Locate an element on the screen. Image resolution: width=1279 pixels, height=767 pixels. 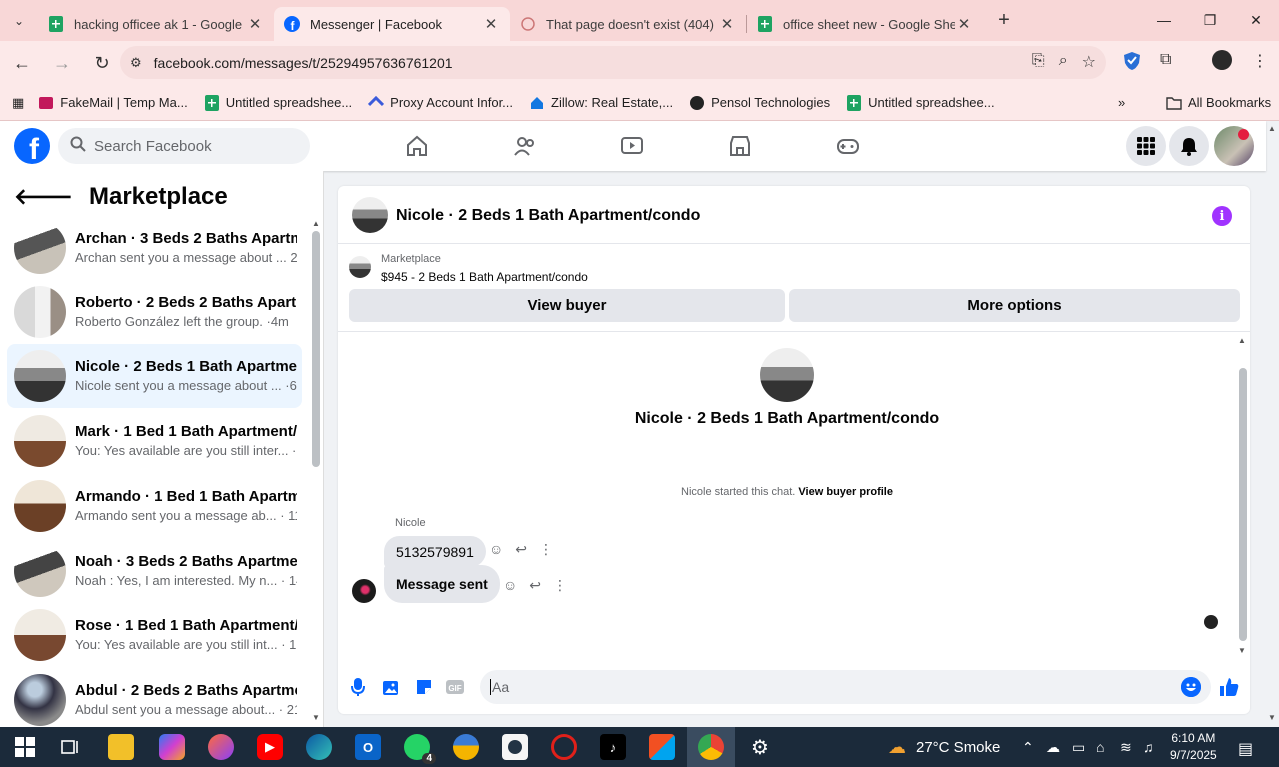
install-app-icon: ⎘ is located at coordinates (1038, 62).